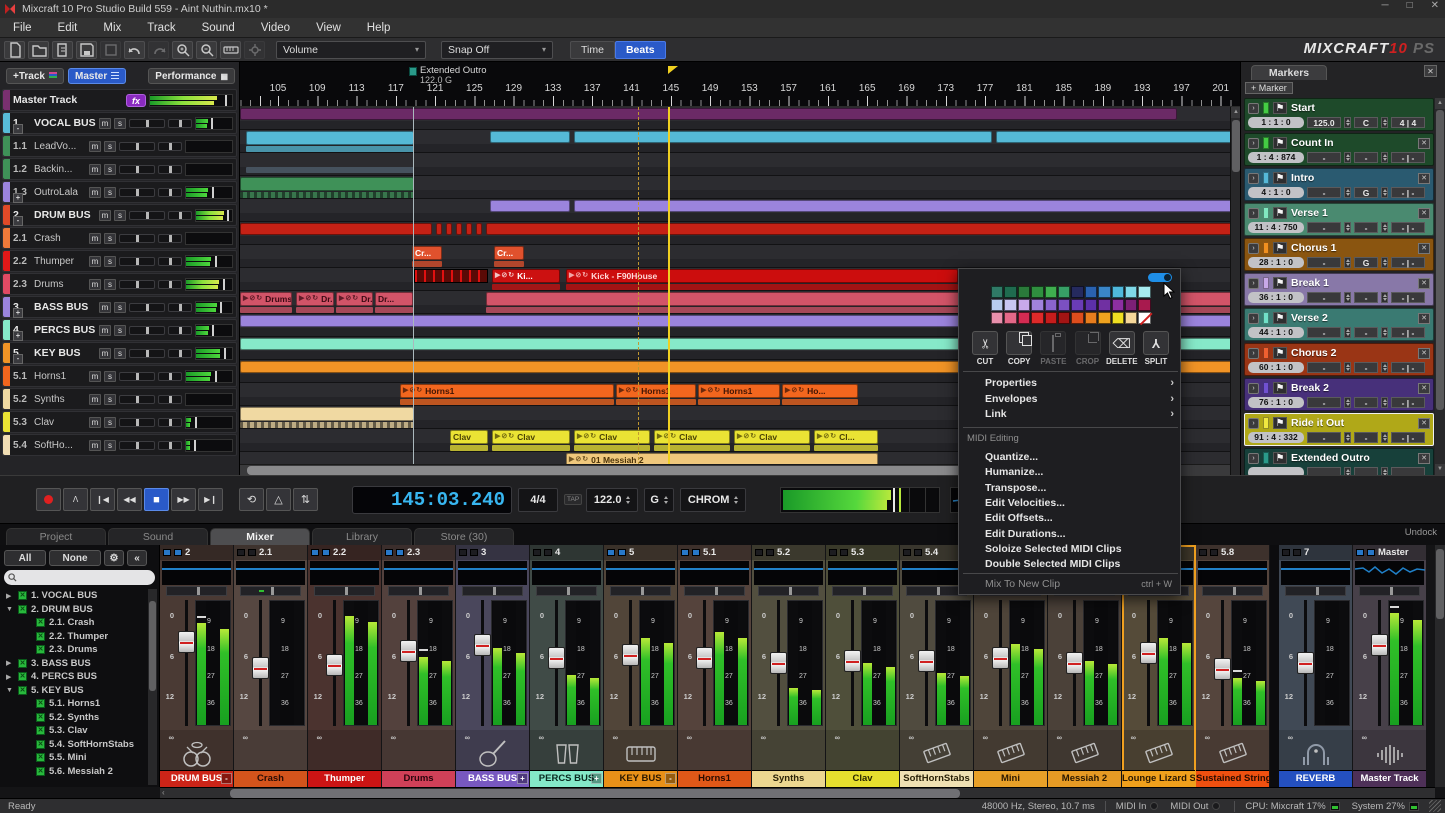 The image size is (1445, 813). Describe the element at coordinates (119, 192) in the screenshot. I see `track-row-1.3: +1.3 OutroLala m s` at that location.